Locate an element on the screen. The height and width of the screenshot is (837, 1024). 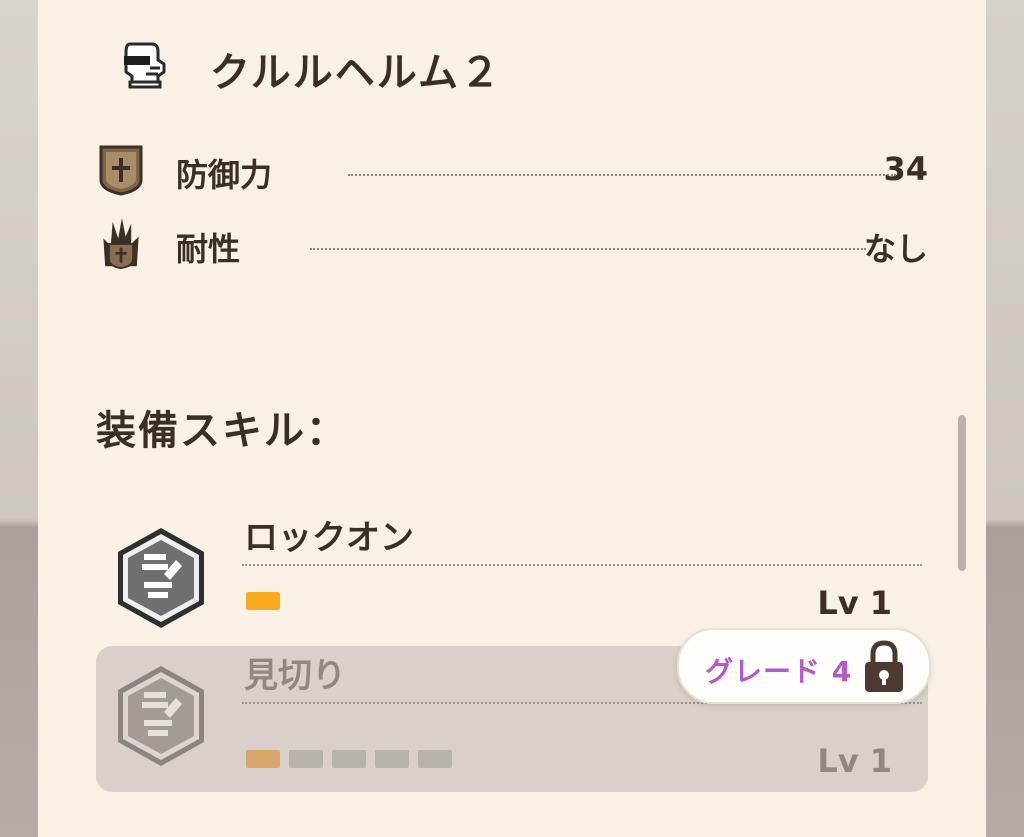
scrollbar-thumb is located at coordinates (962, 493).